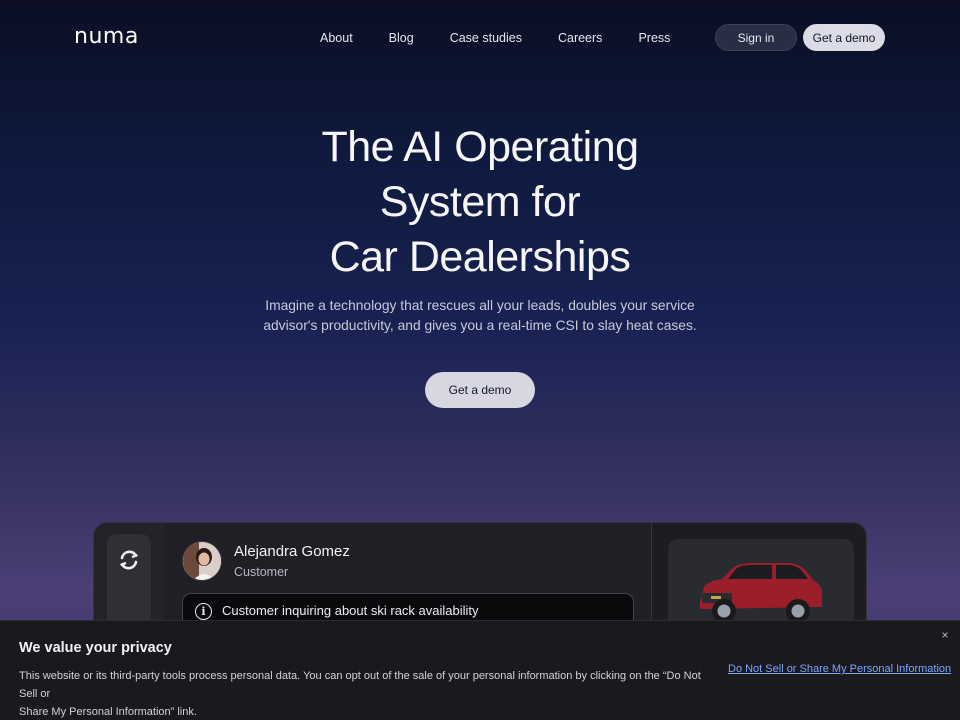 This screenshot has width=960, height=720. What do you see at coordinates (486, 38) in the screenshot?
I see `nav-link-case-studies: Case studies` at bounding box center [486, 38].